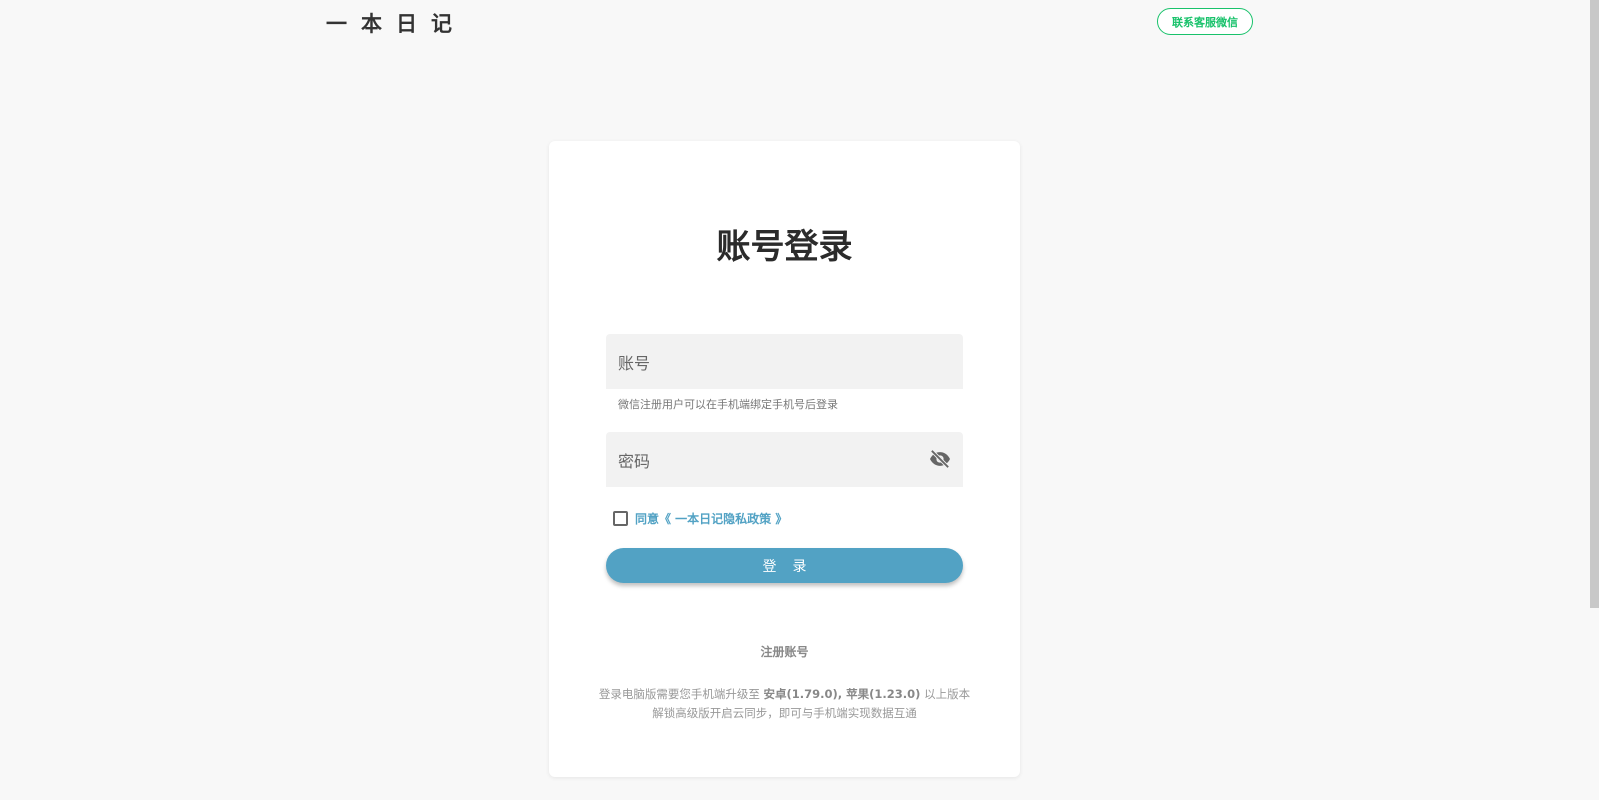 This screenshot has width=1599, height=800. I want to click on note-text: 解锁高级版开启云同步，即可与手机端实现数据互通, so click(784, 713).